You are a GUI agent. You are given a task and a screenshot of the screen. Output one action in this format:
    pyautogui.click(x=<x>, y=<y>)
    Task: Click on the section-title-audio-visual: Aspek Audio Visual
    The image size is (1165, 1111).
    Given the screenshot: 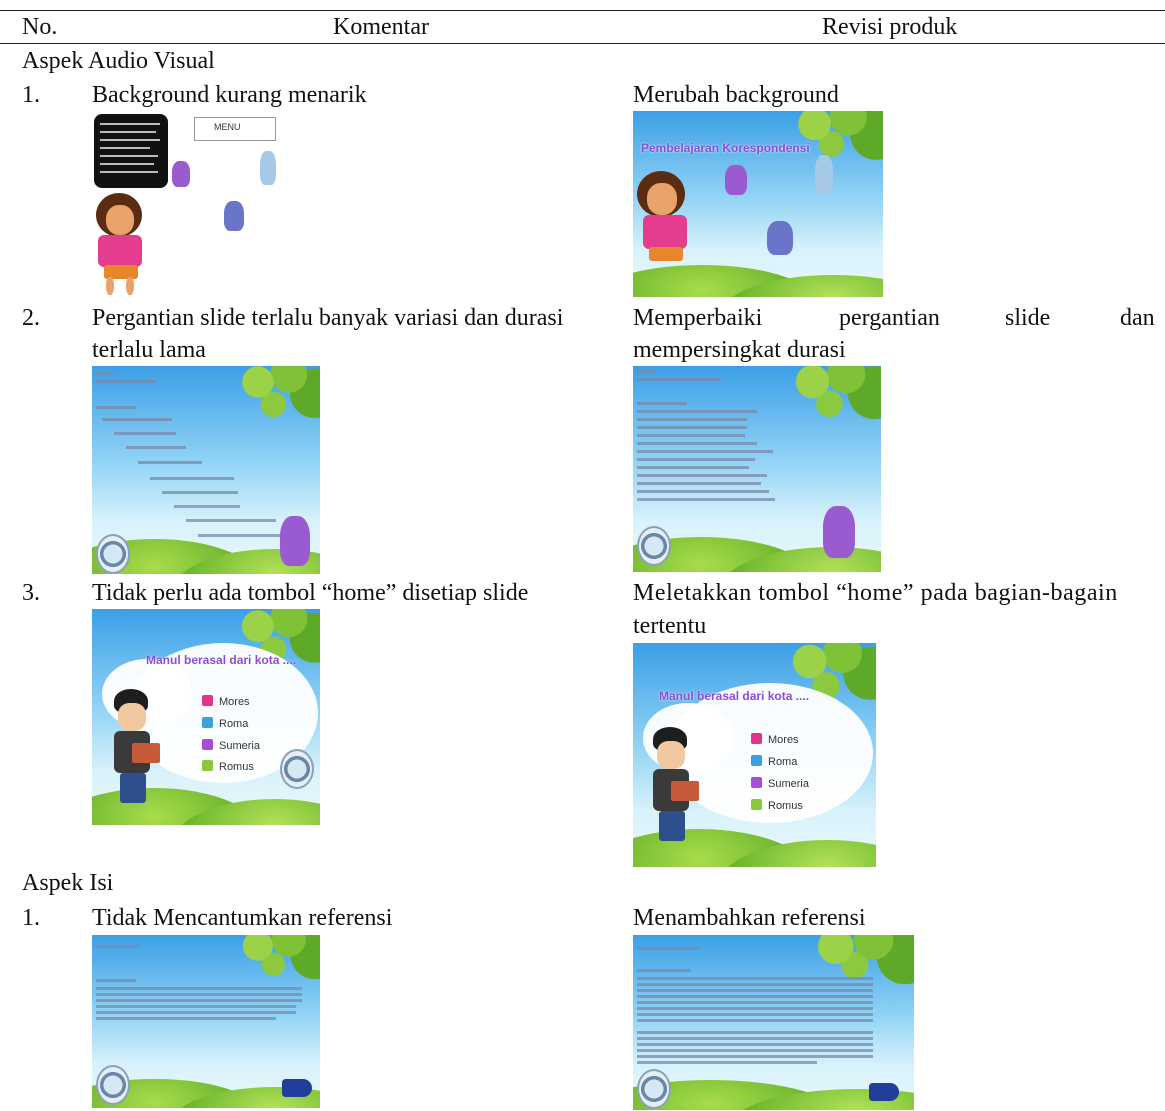 What is the action you would take?
    pyautogui.click(x=118, y=61)
    